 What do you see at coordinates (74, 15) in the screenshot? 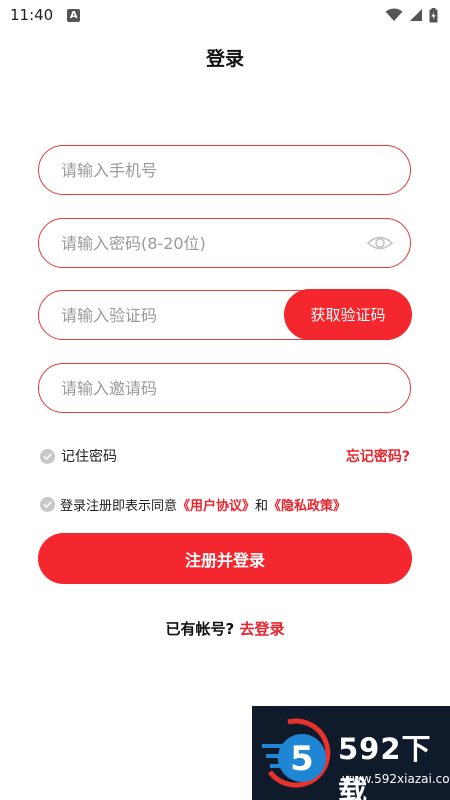
I see `notification-icon: A` at bounding box center [74, 15].